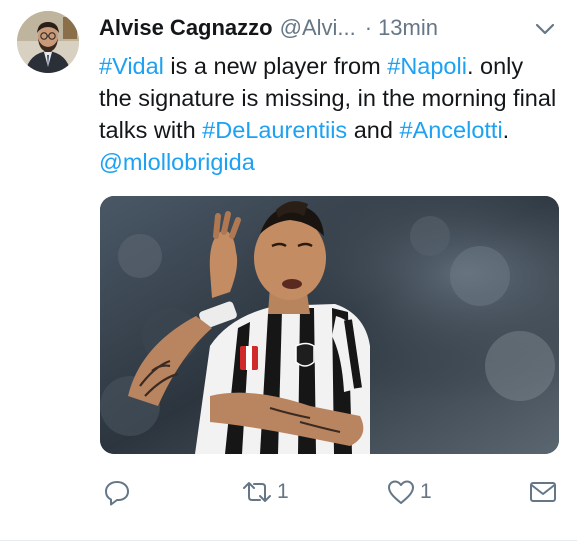 Image resolution: width=577 pixels, height=541 pixels. I want to click on hashtag-link: #Ancelotti, so click(450, 130).